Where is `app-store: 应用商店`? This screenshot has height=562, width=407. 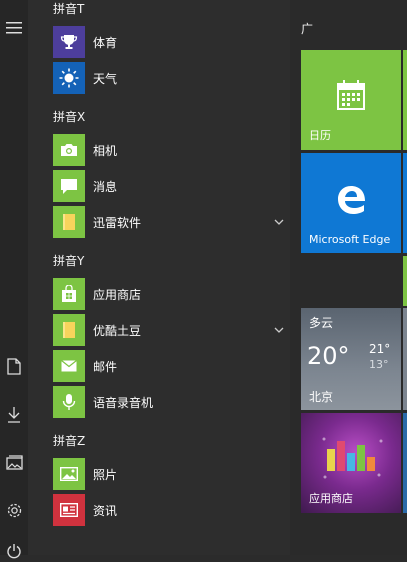 app-store: 应用商店 is located at coordinates (175, 294).